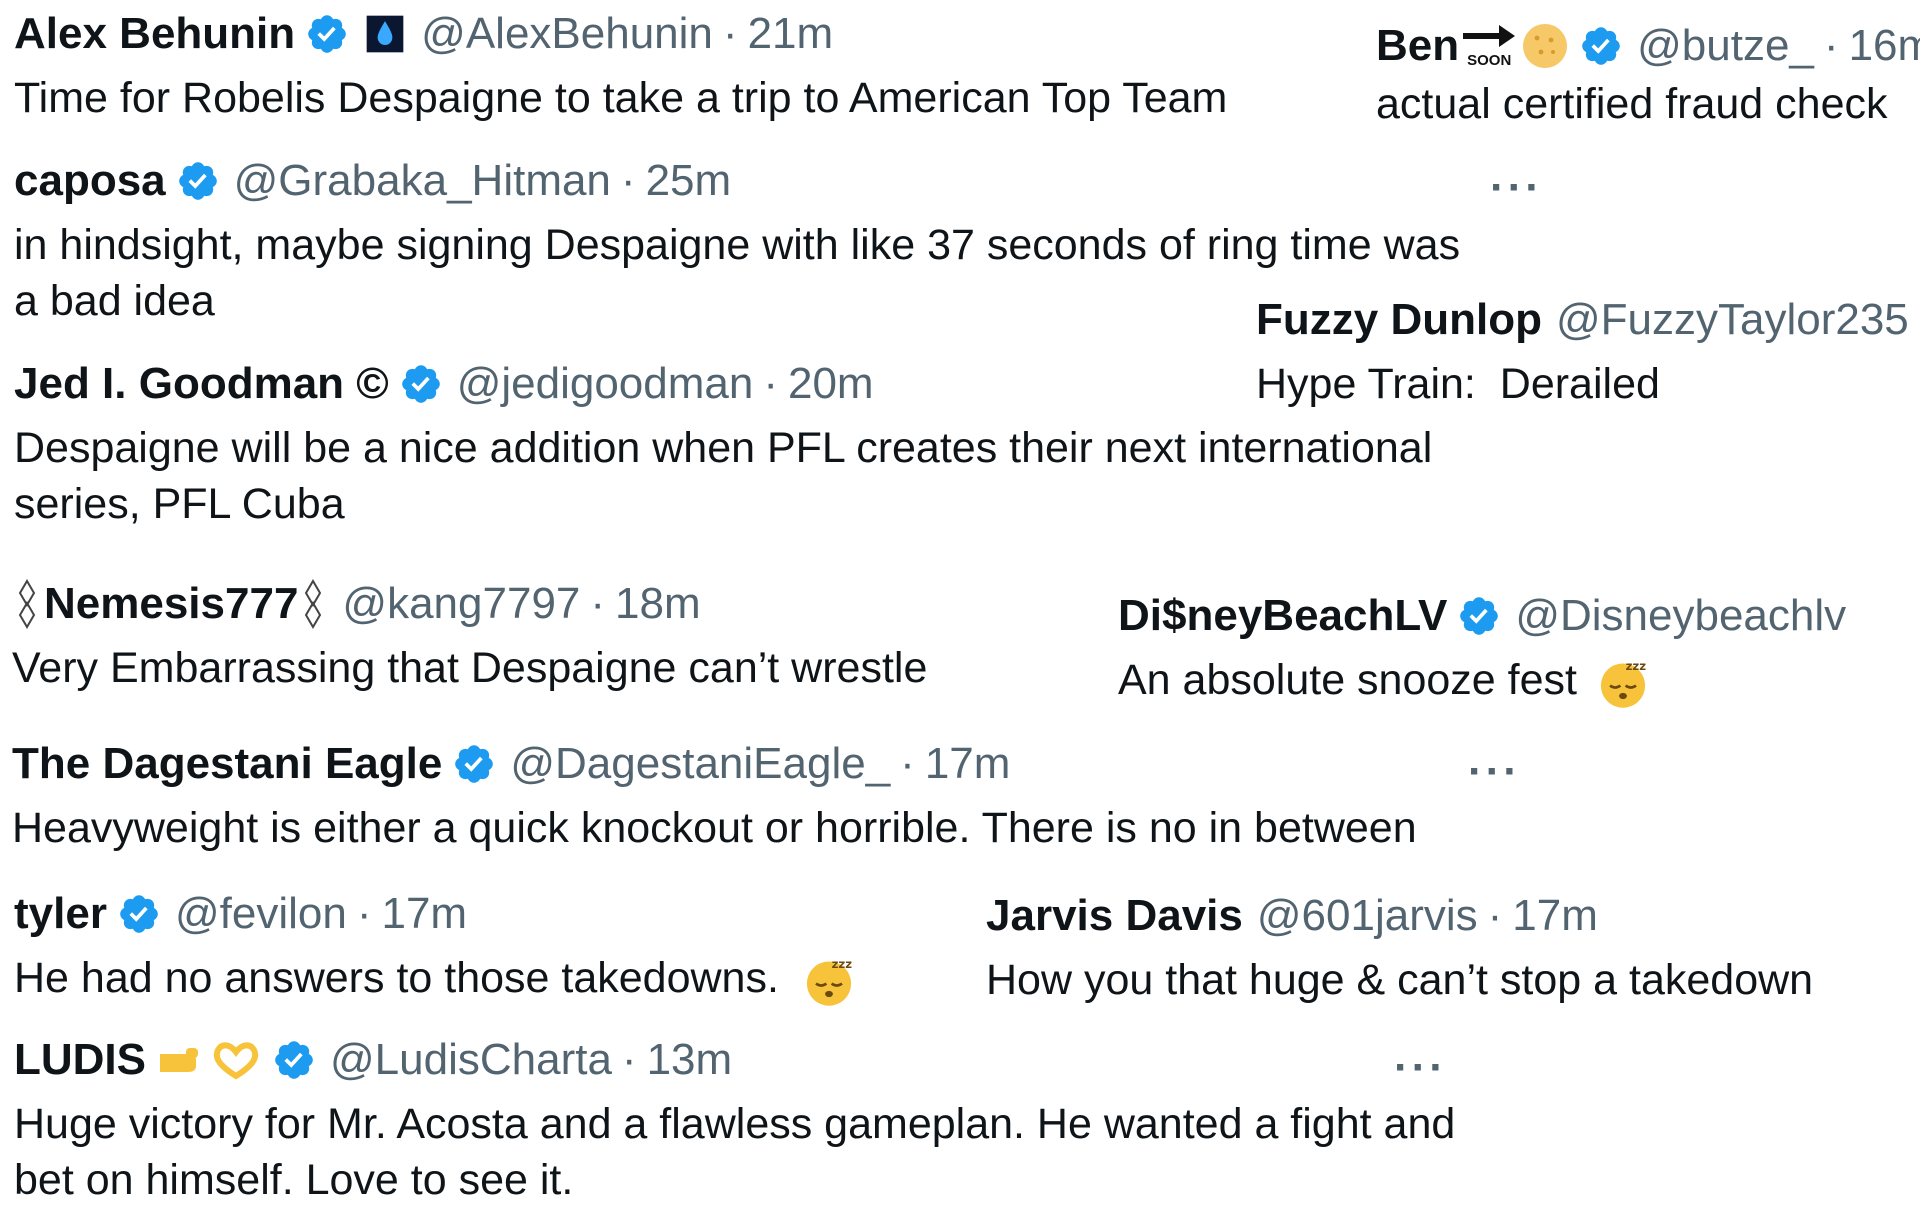  What do you see at coordinates (179, 504) in the screenshot?
I see `tweet-text-line-2: series, PFL Cuba` at bounding box center [179, 504].